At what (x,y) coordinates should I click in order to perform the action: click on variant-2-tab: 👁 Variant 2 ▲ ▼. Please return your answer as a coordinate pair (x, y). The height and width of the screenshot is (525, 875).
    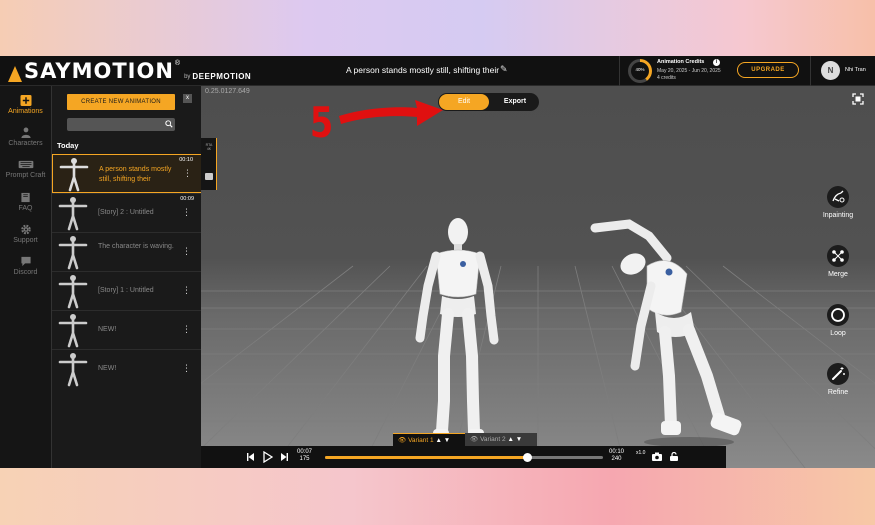
    Looking at the image, I should click on (501, 439).